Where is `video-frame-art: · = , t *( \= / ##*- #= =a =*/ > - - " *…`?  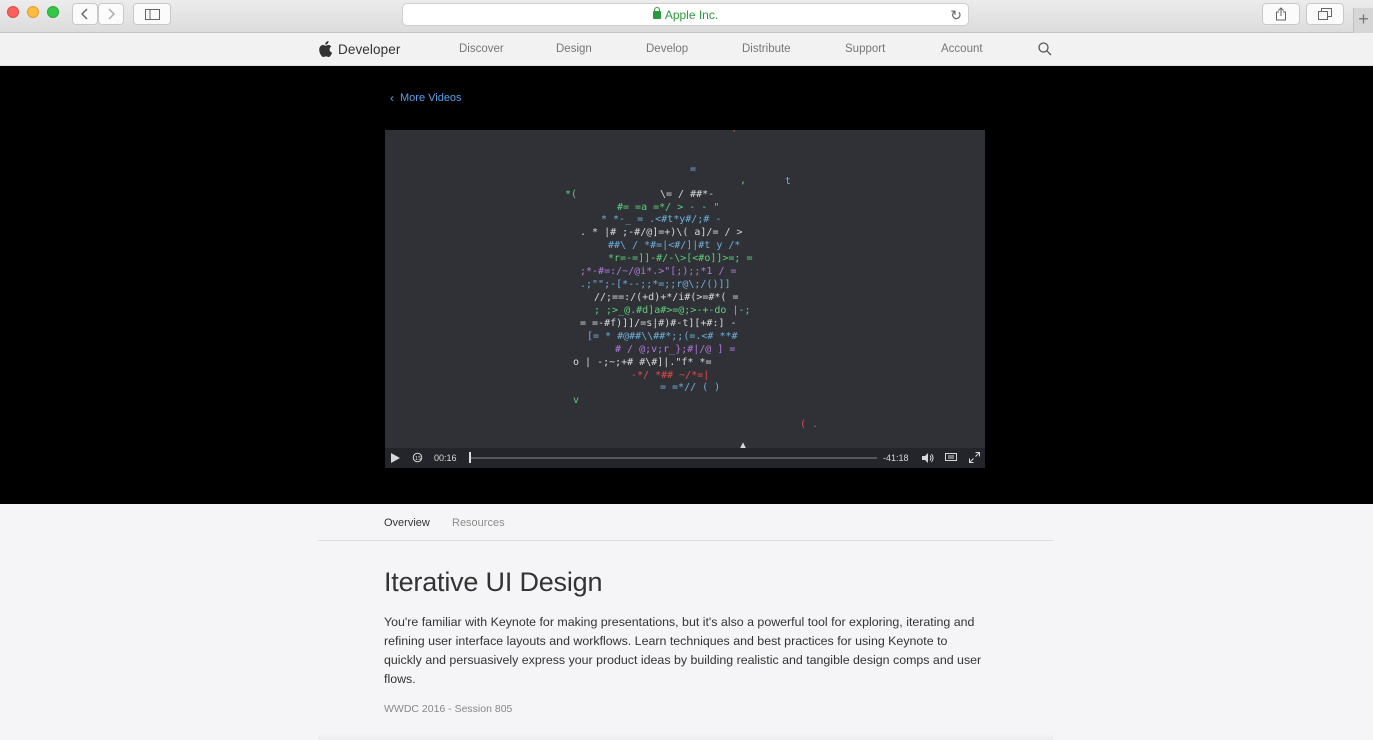 video-frame-art: · = , t *( \= / ##*- #= =a =*/ > - - " *… is located at coordinates (691, 289).